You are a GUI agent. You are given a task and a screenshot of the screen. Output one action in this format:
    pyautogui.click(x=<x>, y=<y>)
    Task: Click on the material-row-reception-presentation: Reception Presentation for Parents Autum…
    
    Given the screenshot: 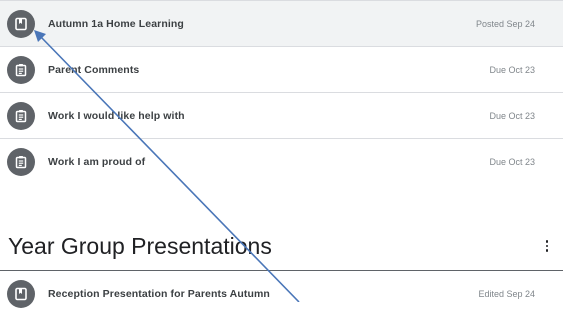 What is the action you would take?
    pyautogui.click(x=281, y=294)
    